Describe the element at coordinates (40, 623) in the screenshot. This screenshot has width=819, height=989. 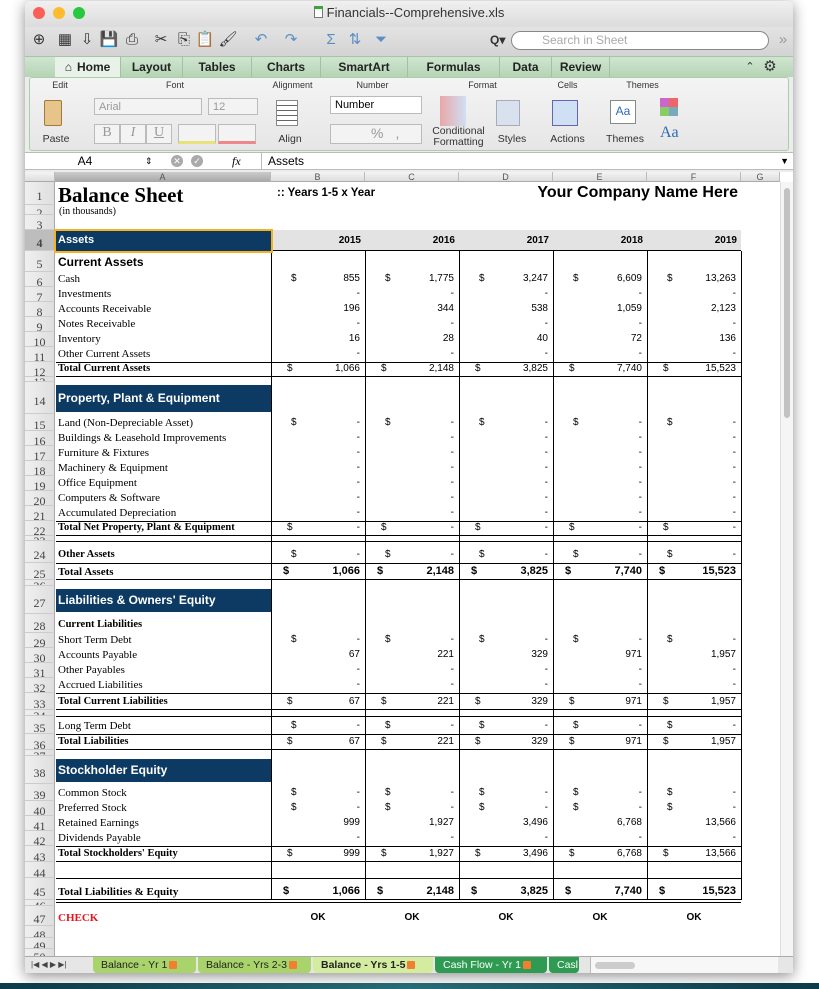
I see `row-header-28: 28` at that location.